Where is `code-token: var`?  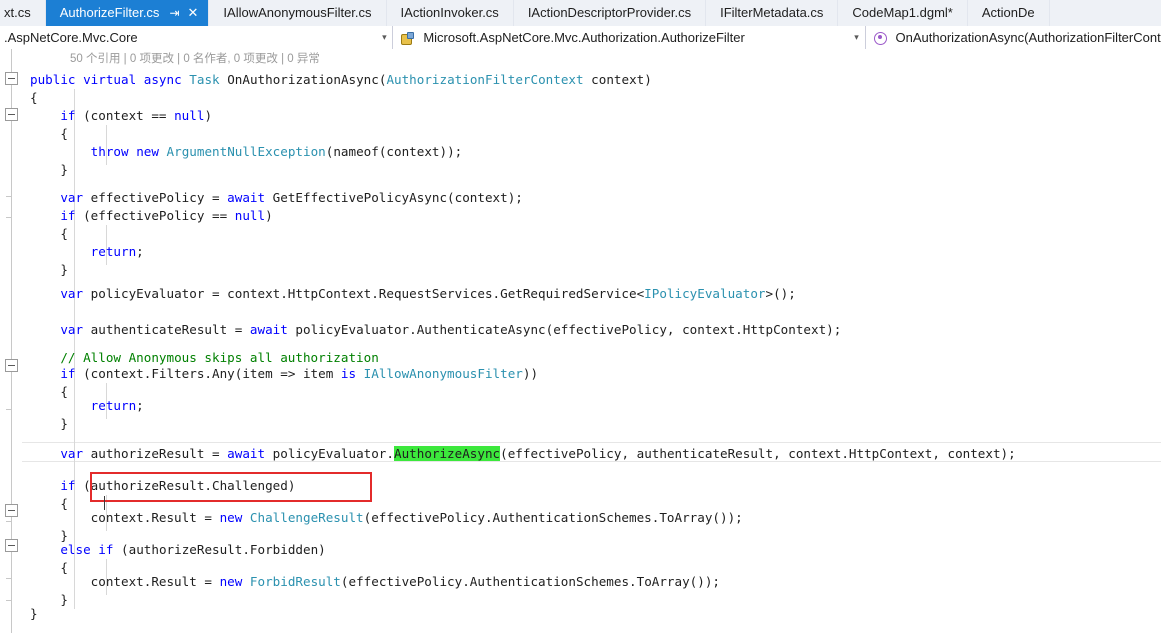
code-token: var is located at coordinates (72, 453).